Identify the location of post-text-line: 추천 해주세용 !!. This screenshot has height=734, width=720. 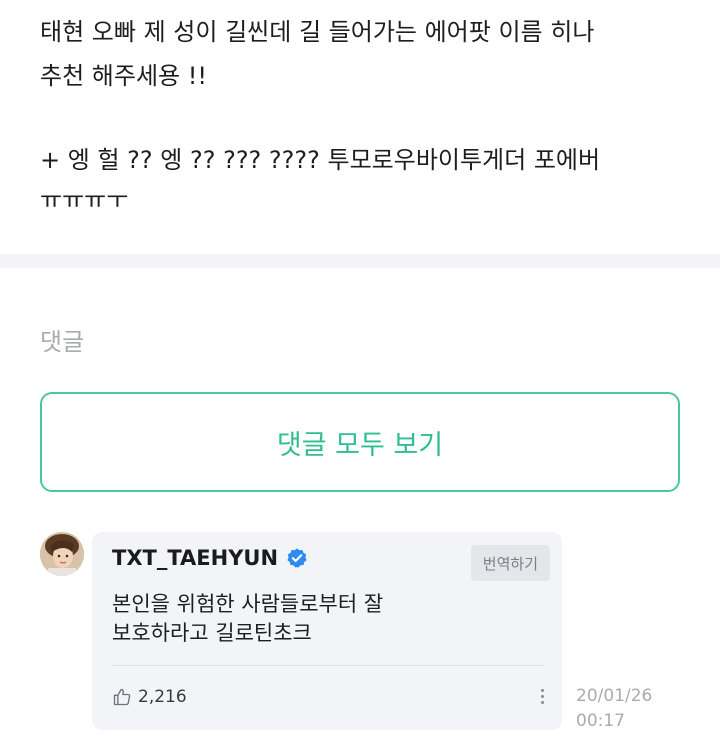
(123, 76).